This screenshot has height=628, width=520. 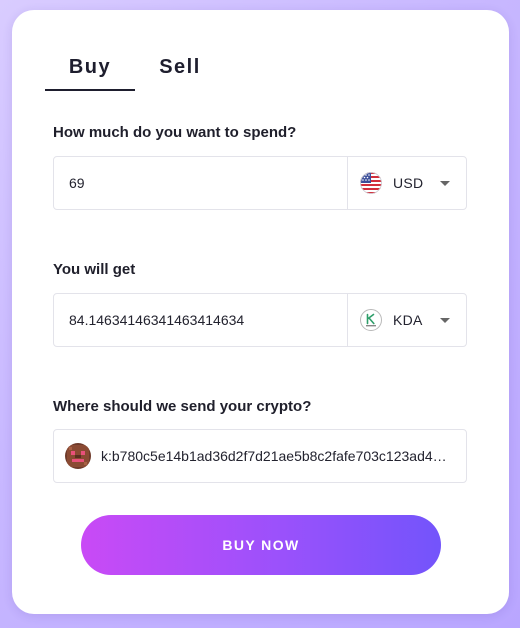 I want to click on kda-logo-icon, so click(x=371, y=320).